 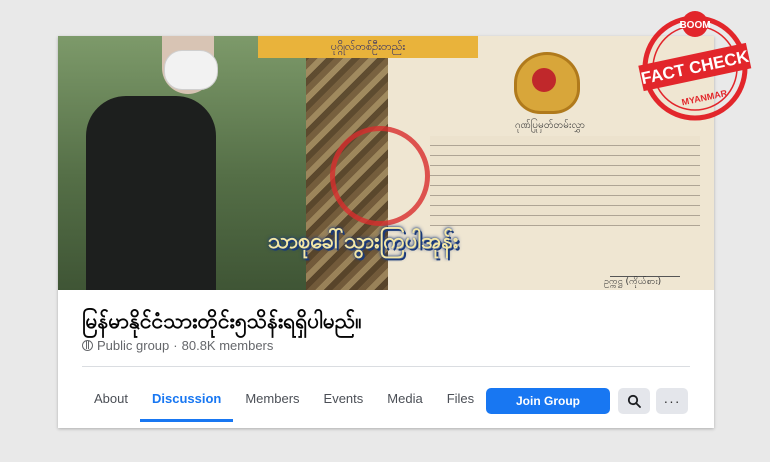 What do you see at coordinates (111, 398) in the screenshot?
I see `tab-about: About` at bounding box center [111, 398].